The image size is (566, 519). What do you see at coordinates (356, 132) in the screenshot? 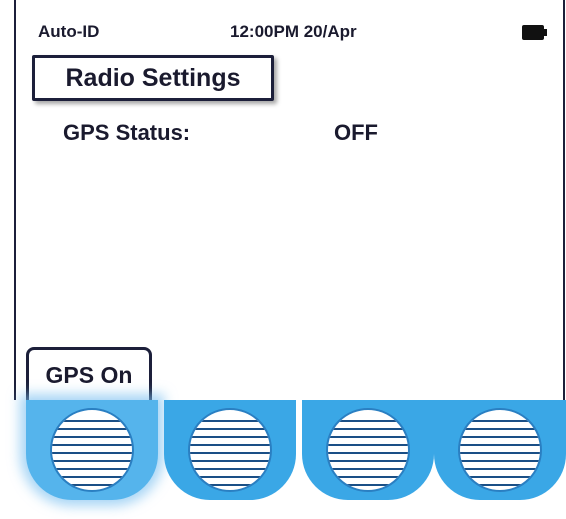
I see `gps-status-value: OFF` at bounding box center [356, 132].